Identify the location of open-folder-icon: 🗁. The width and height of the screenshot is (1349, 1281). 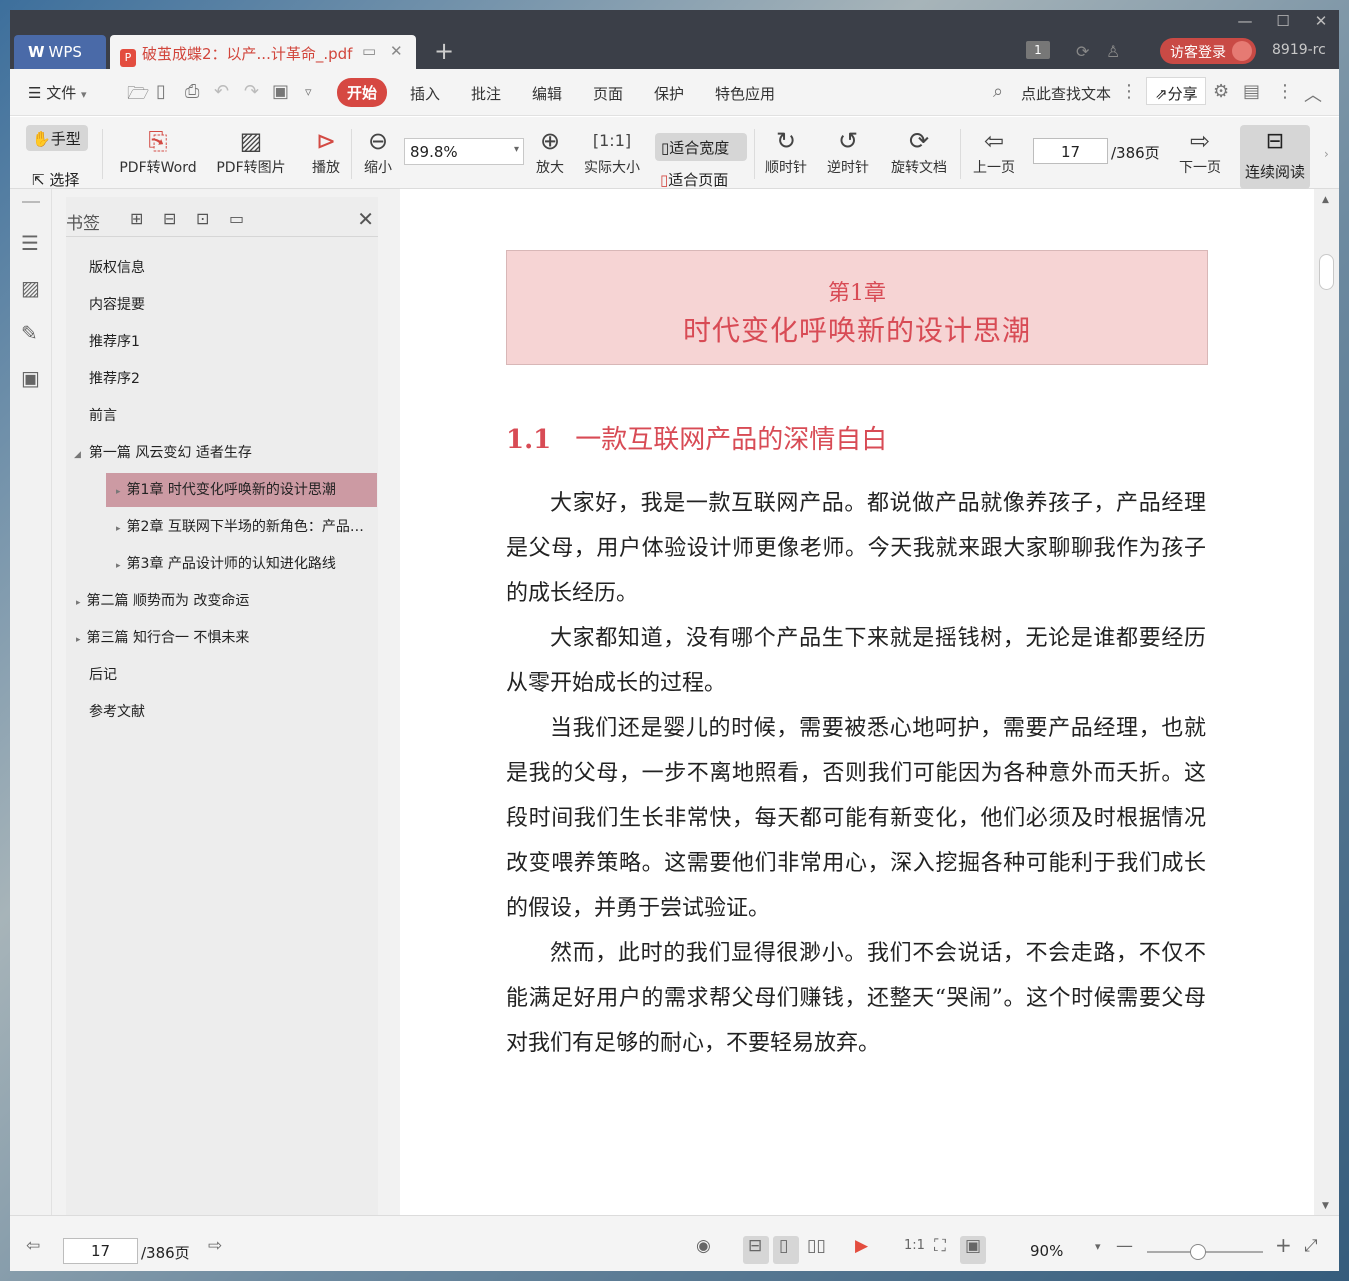
(138, 96).